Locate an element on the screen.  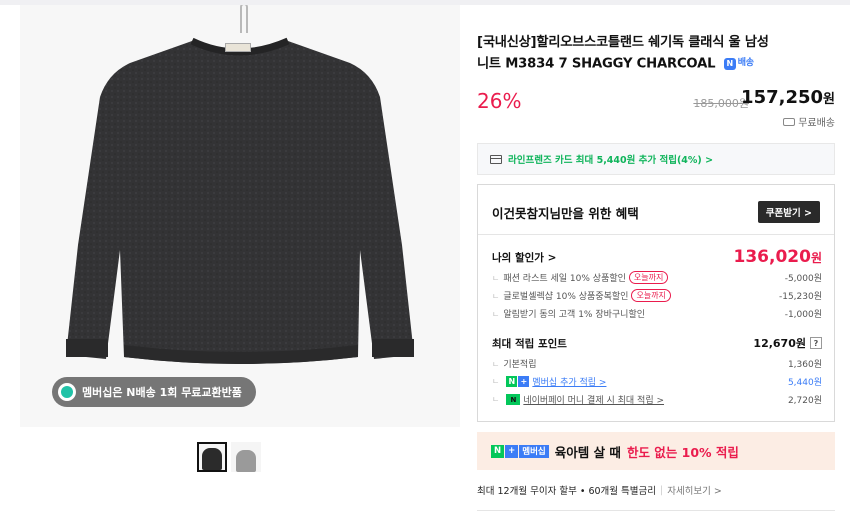
installment-text: 최대 12개월 무이자 할부 • 60개월 특별금리 is located at coordinates (566, 491).